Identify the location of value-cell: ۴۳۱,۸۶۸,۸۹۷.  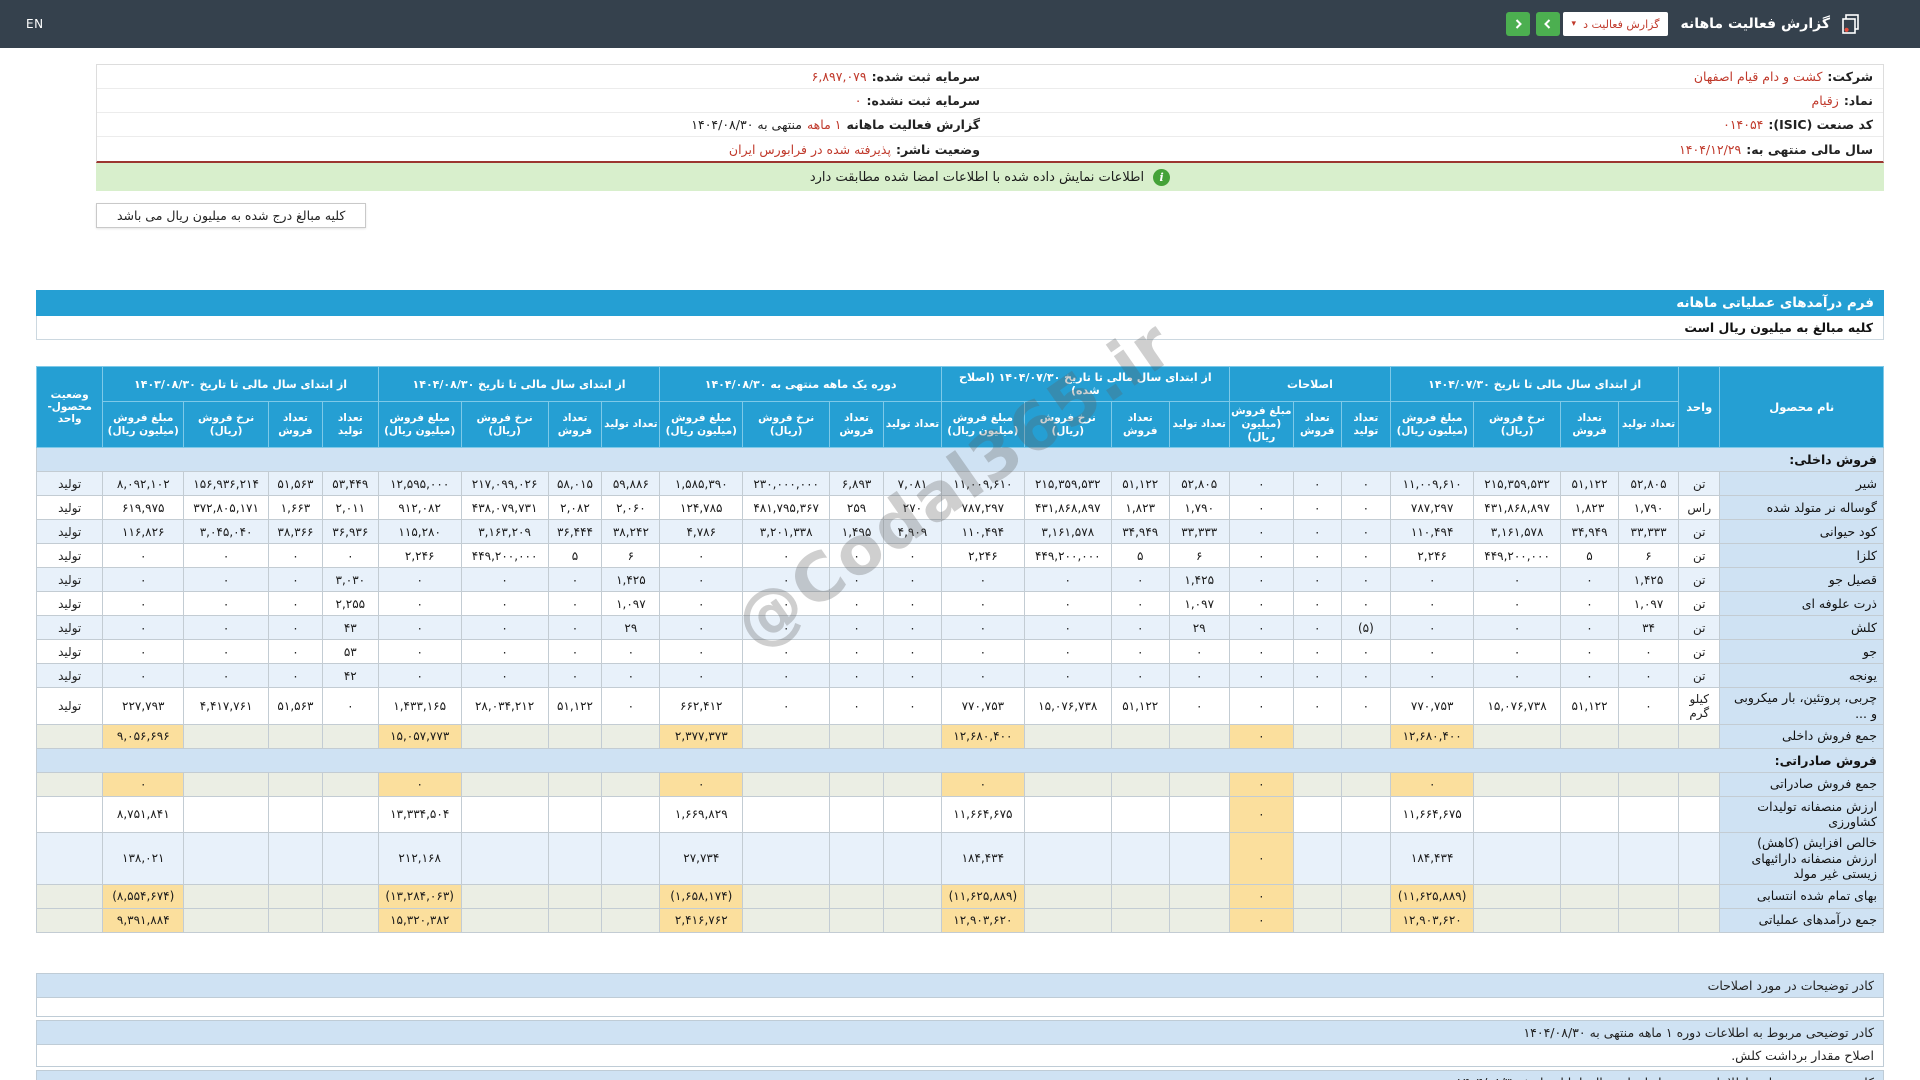
(1067, 508).